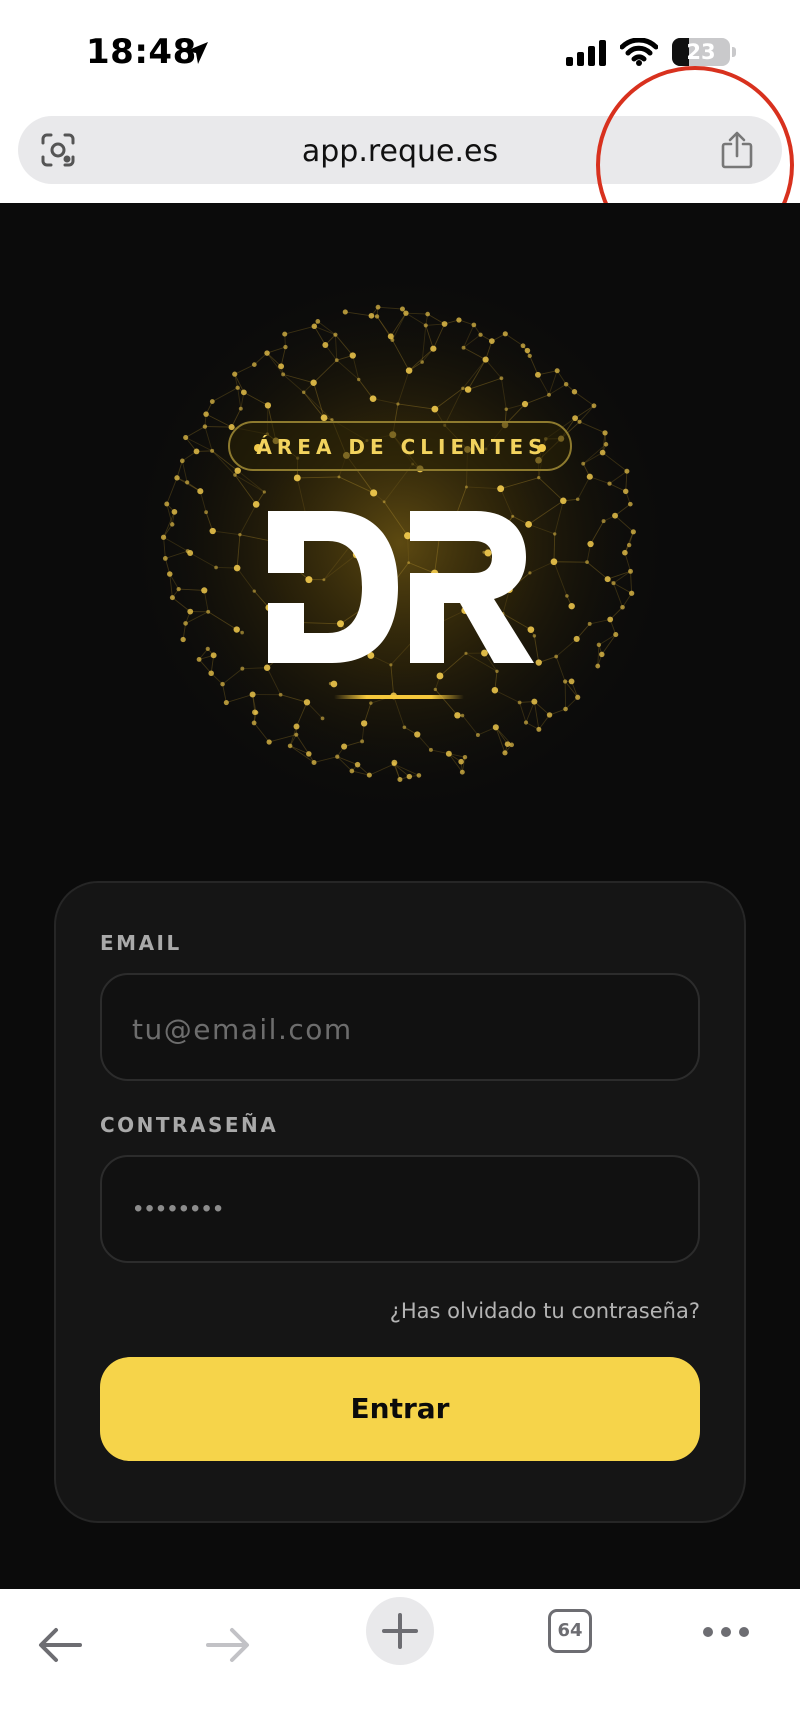 Image resolution: width=800 pixels, height=1734 pixels. Describe the element at coordinates (400, 1409) in the screenshot. I see `login-button: Entrar` at that location.